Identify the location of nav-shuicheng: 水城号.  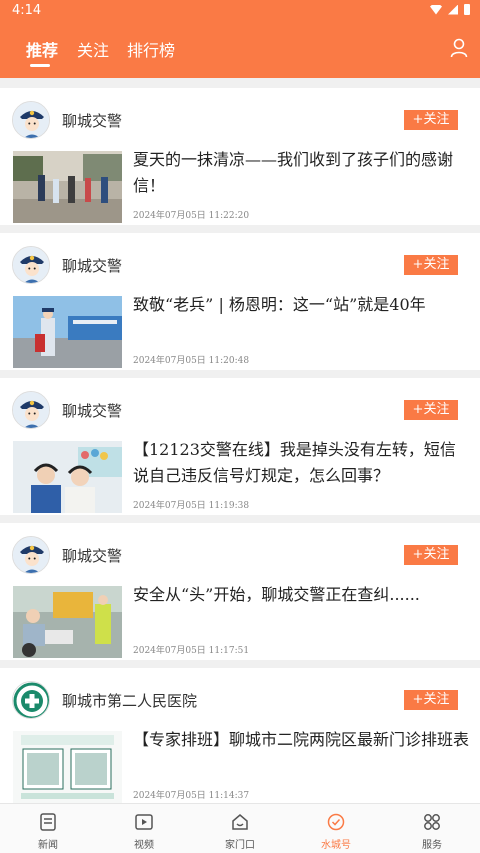
(336, 828).